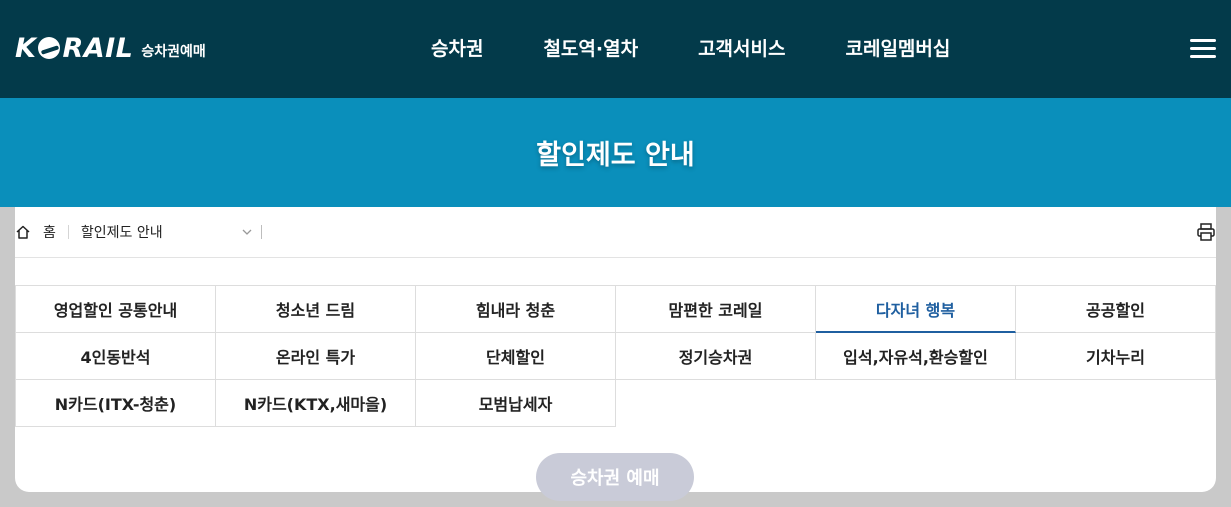 Image resolution: width=1231 pixels, height=507 pixels. Describe the element at coordinates (516, 309) in the screenshot. I see `tab-item: 힘내라 청춘` at that location.